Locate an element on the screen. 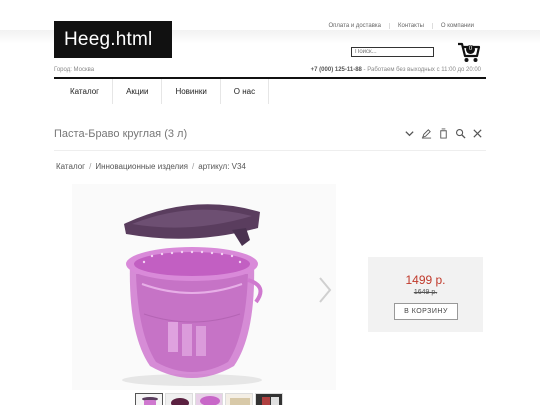  cart-count-badge: 0 is located at coordinates (470, 49).